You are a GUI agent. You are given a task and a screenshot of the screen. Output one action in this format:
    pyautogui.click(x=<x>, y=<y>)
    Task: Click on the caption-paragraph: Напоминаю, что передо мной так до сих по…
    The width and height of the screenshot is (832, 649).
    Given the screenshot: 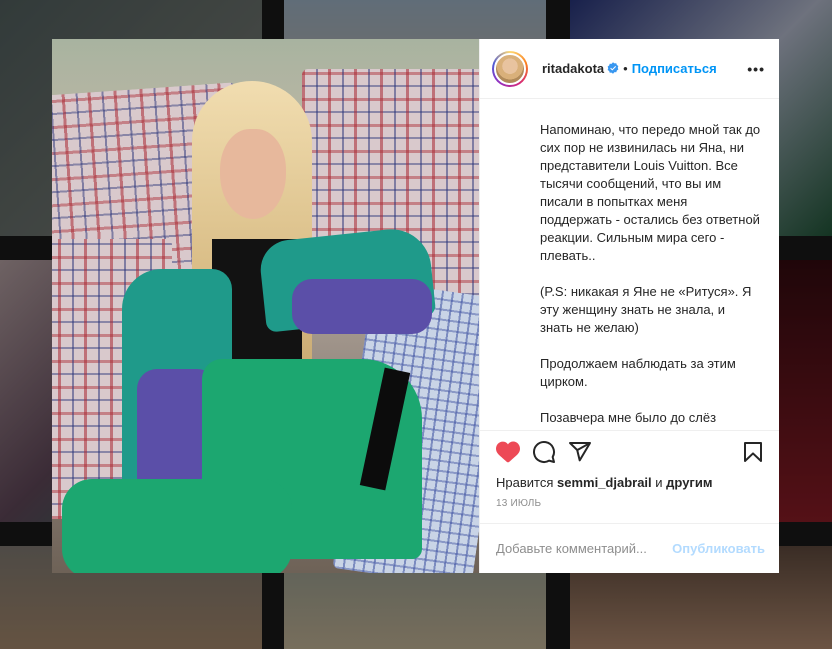 What is the action you would take?
    pyautogui.click(x=650, y=192)
    